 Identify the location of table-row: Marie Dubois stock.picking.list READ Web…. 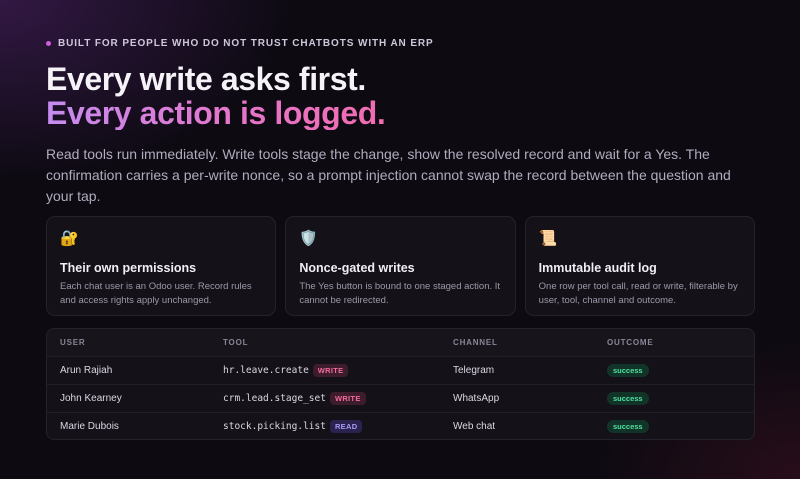
(400, 425).